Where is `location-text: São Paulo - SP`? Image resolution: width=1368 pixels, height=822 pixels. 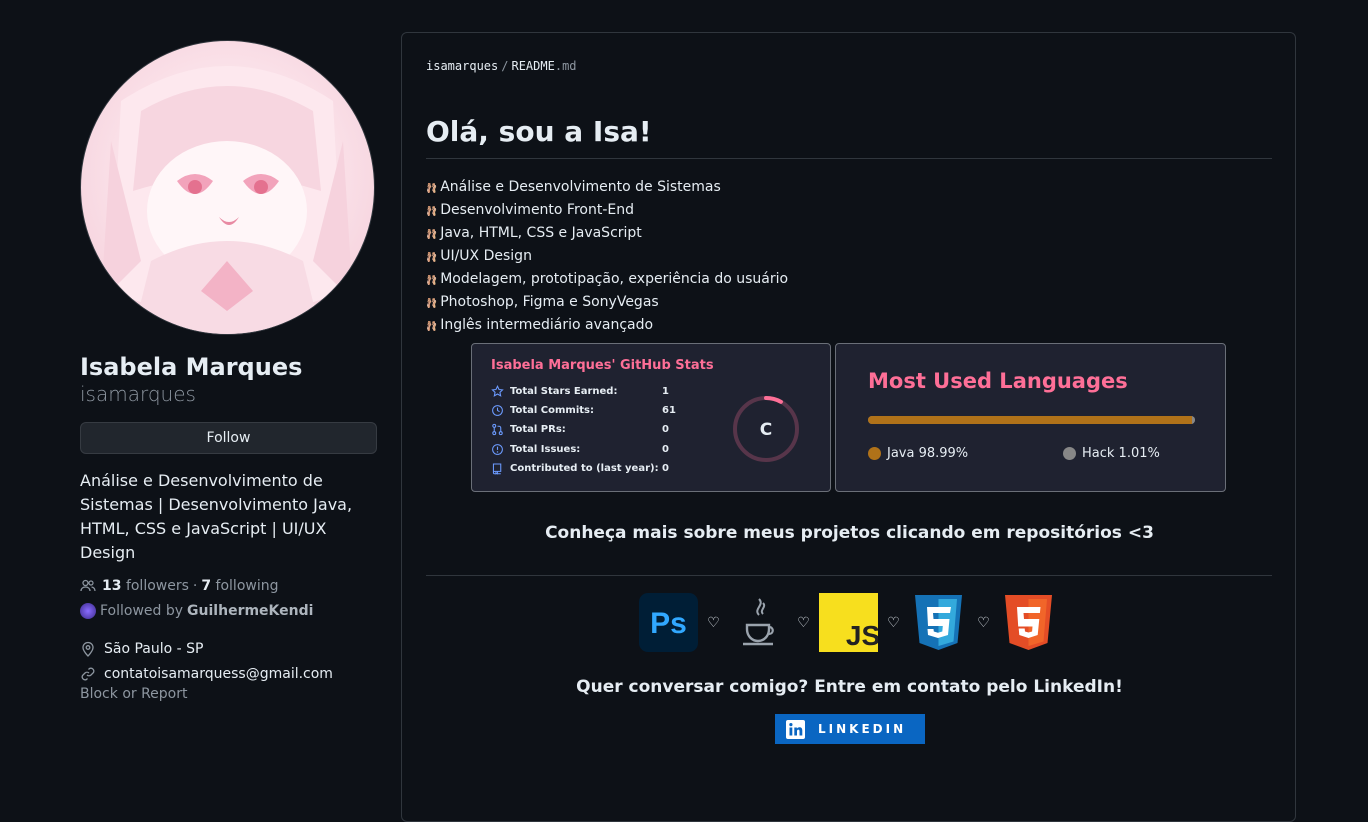
location-text: São Paulo - SP is located at coordinates (154, 648).